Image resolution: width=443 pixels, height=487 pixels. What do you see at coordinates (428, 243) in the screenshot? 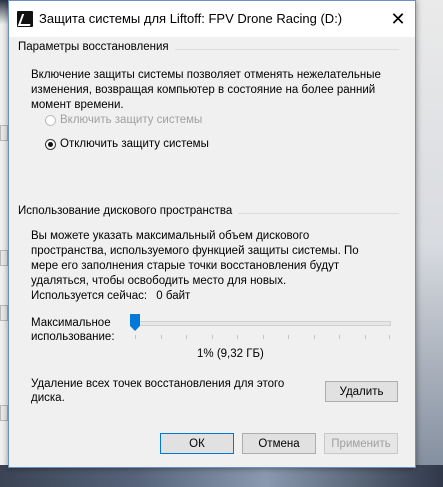
I see `desktop-background-right` at bounding box center [428, 243].